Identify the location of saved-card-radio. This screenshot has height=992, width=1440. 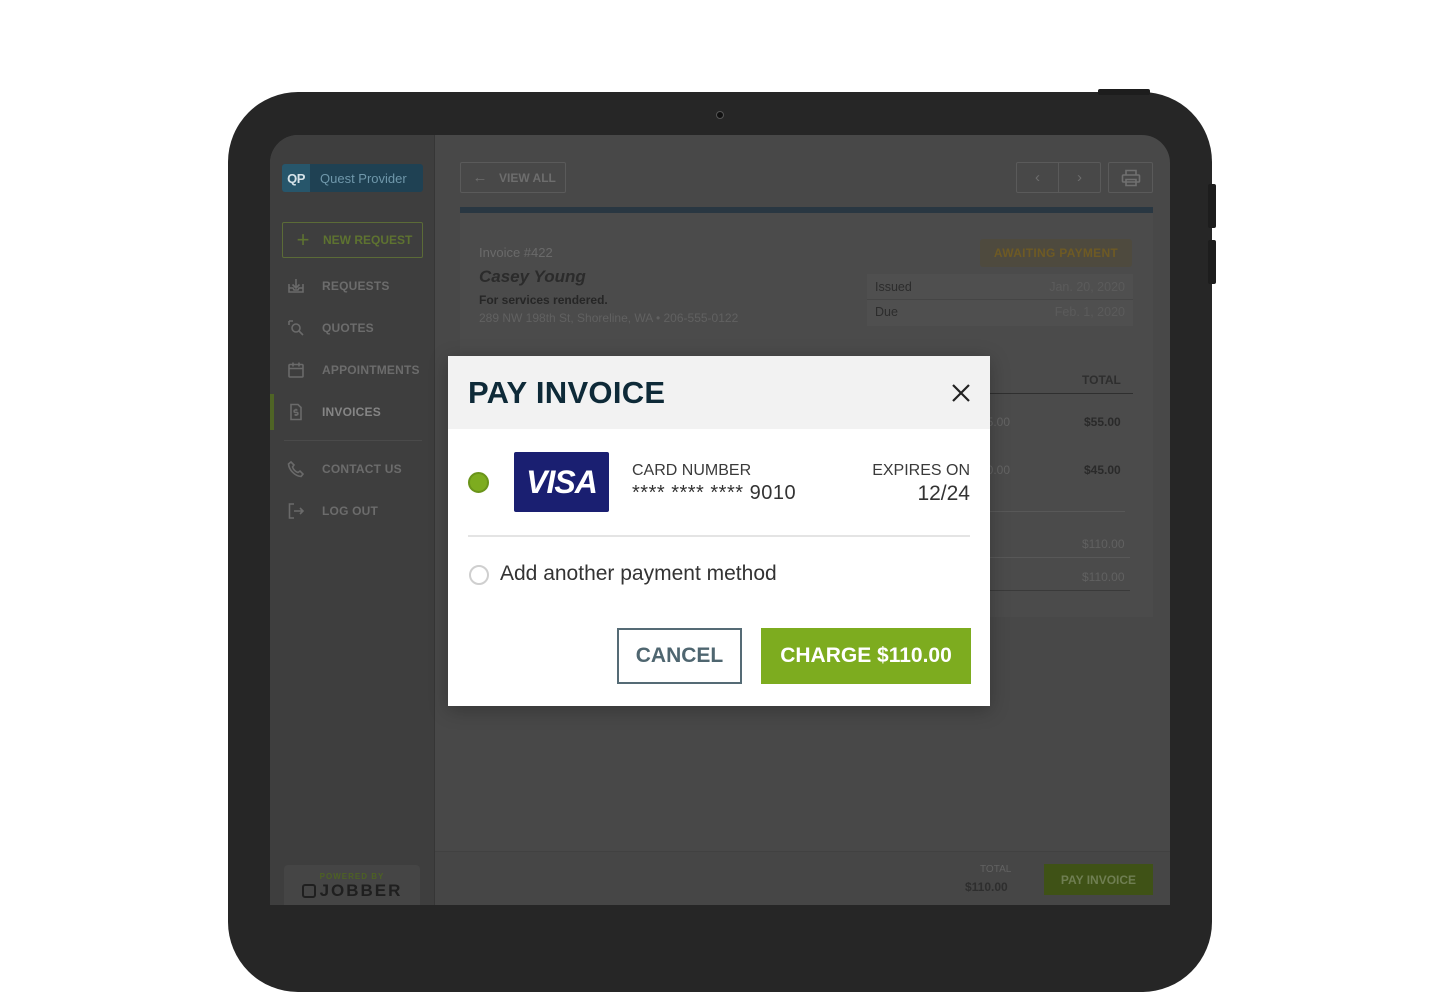
(478, 482).